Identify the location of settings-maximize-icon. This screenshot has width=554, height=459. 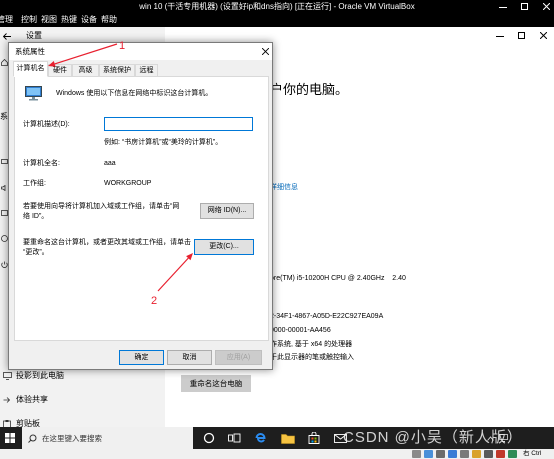
(521, 35).